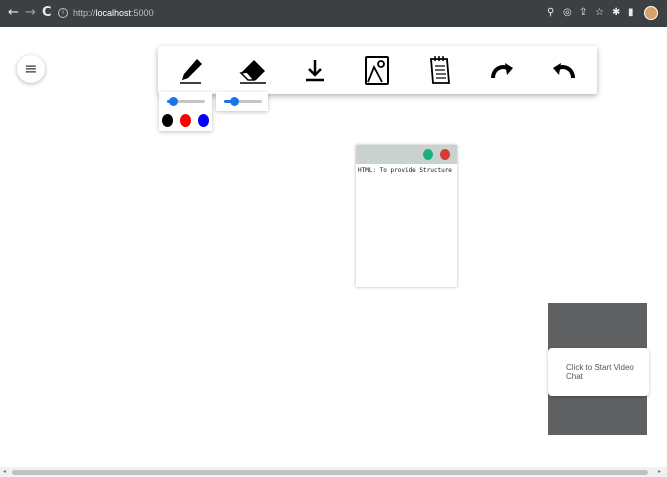  Describe the element at coordinates (583, 13) in the screenshot. I see `share-icon: ⇪` at that location.